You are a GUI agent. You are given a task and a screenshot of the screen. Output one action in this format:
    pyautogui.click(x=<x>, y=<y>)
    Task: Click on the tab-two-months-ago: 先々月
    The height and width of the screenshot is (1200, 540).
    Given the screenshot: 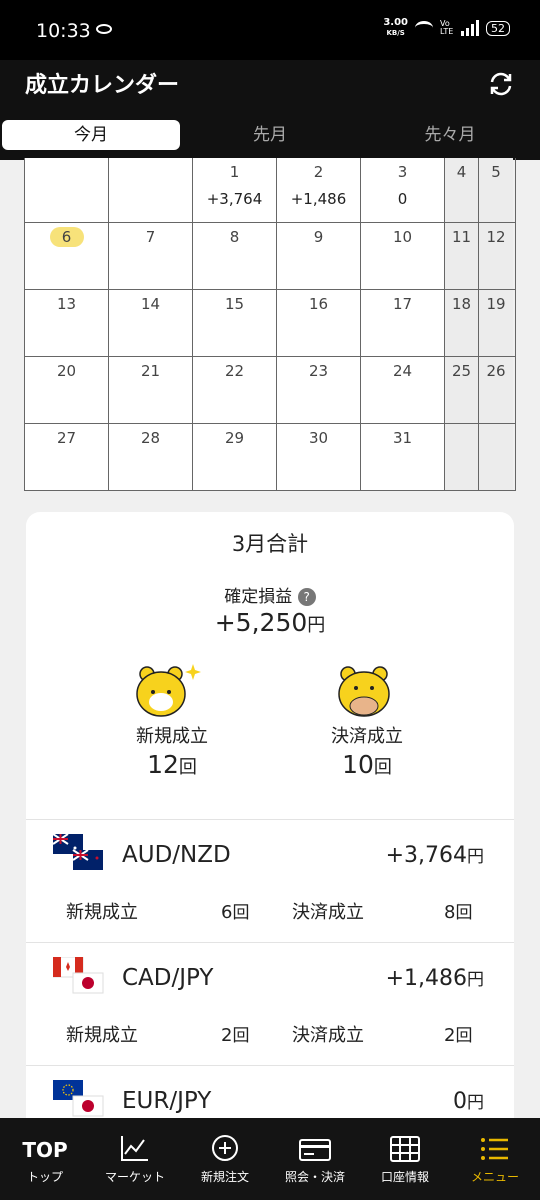 What is the action you would take?
    pyautogui.click(x=450, y=135)
    